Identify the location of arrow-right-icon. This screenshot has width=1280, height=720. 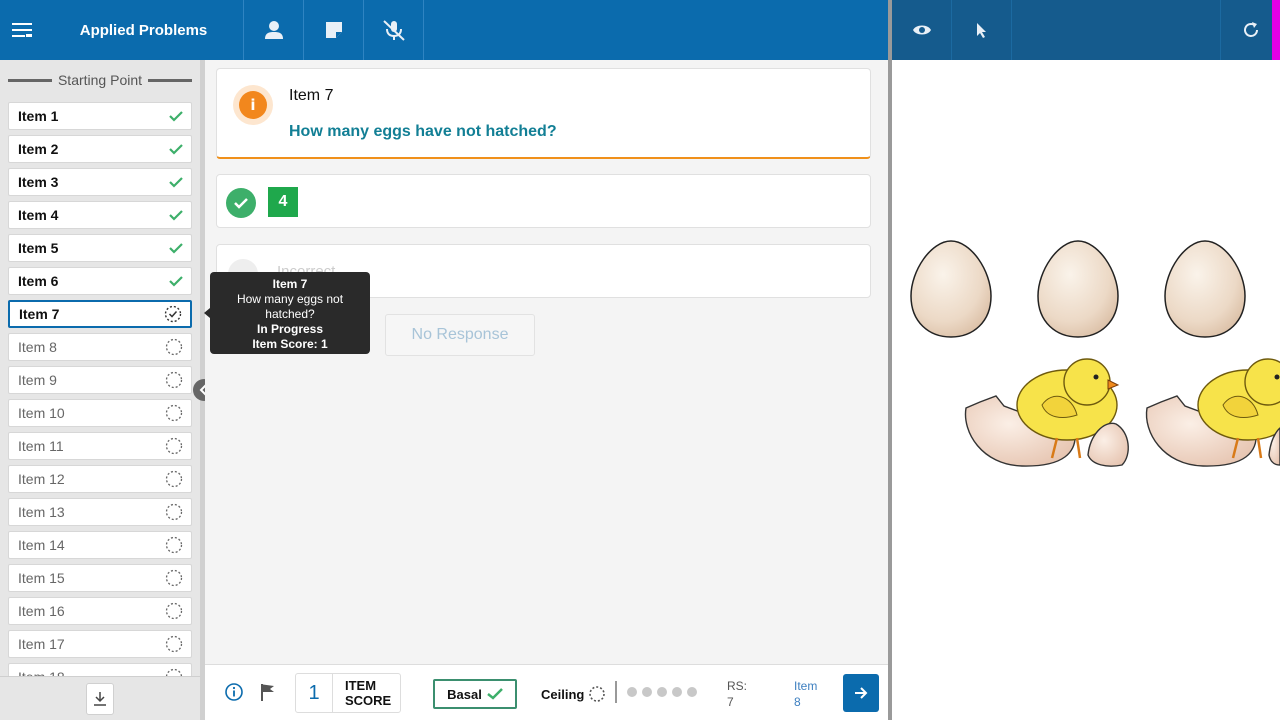
(861, 693).